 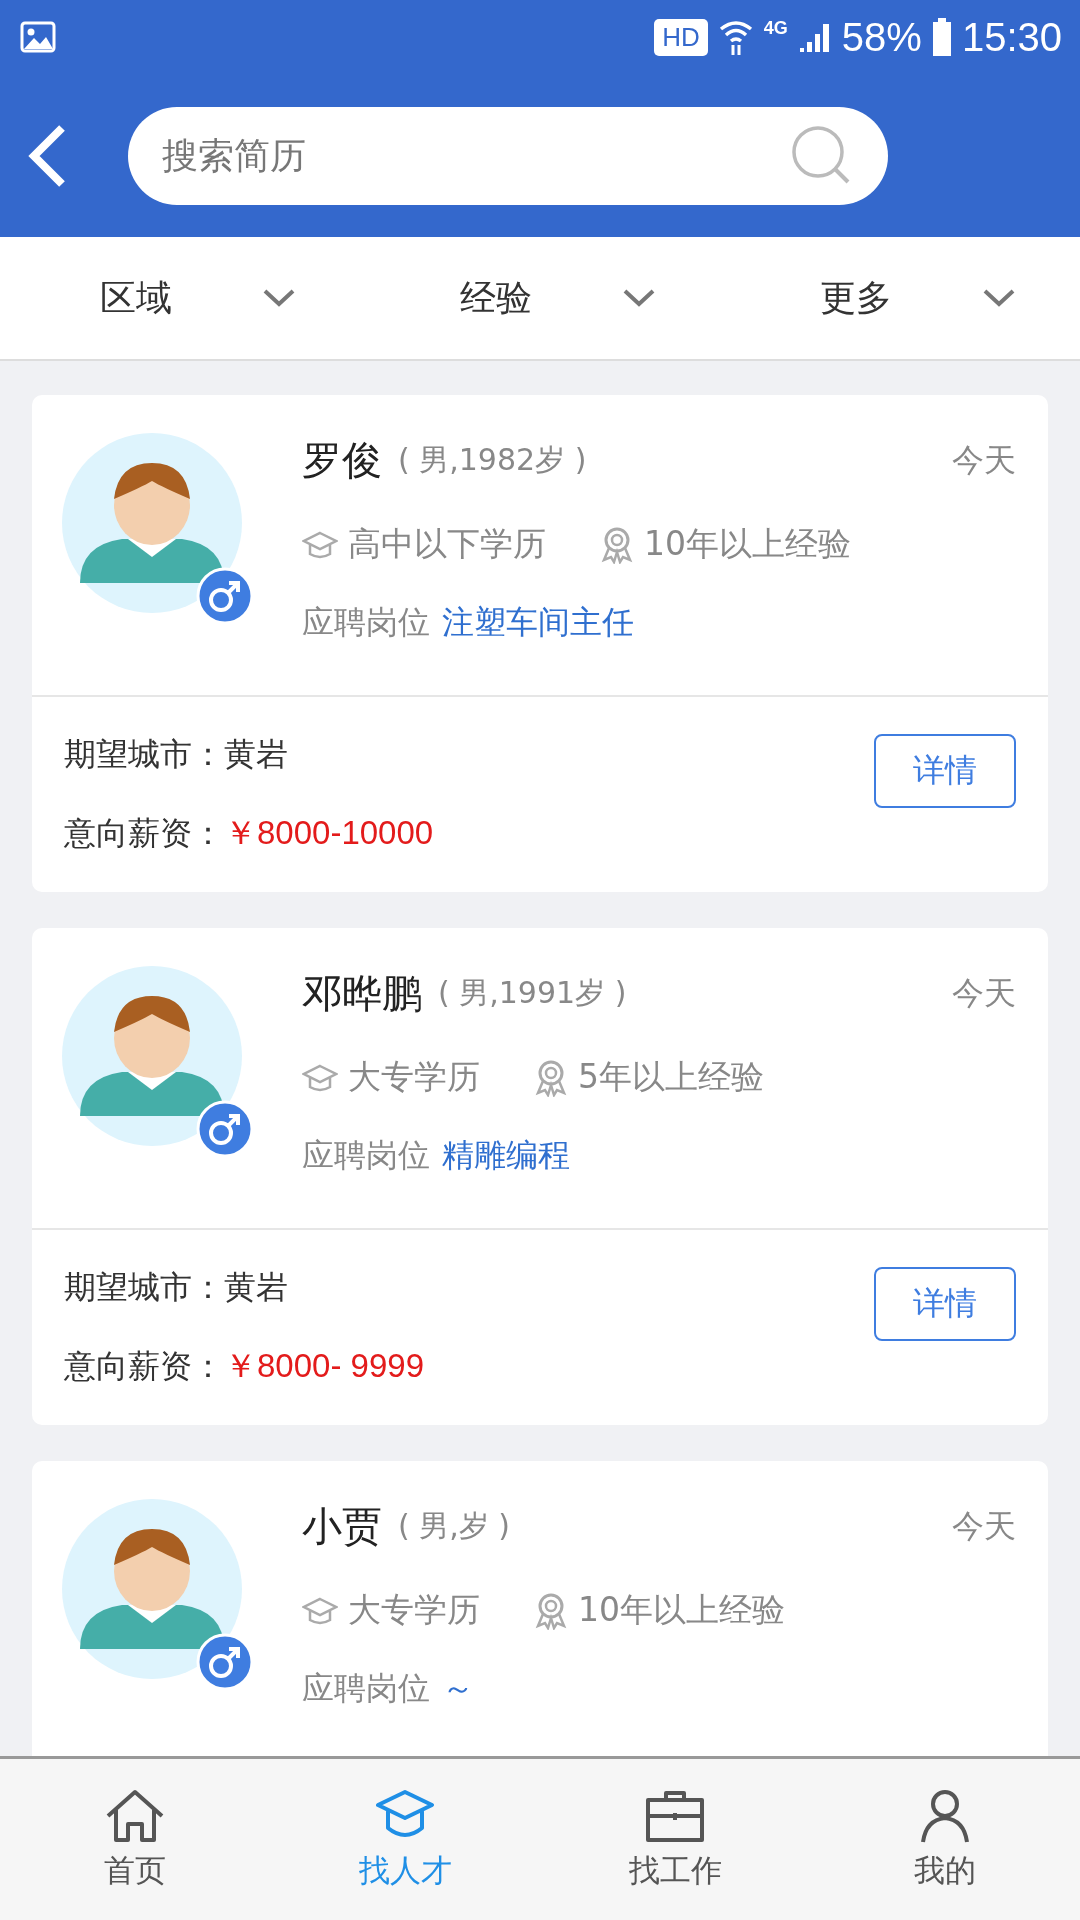 What do you see at coordinates (458, 1688) in the screenshot?
I see `position: ～` at bounding box center [458, 1688].